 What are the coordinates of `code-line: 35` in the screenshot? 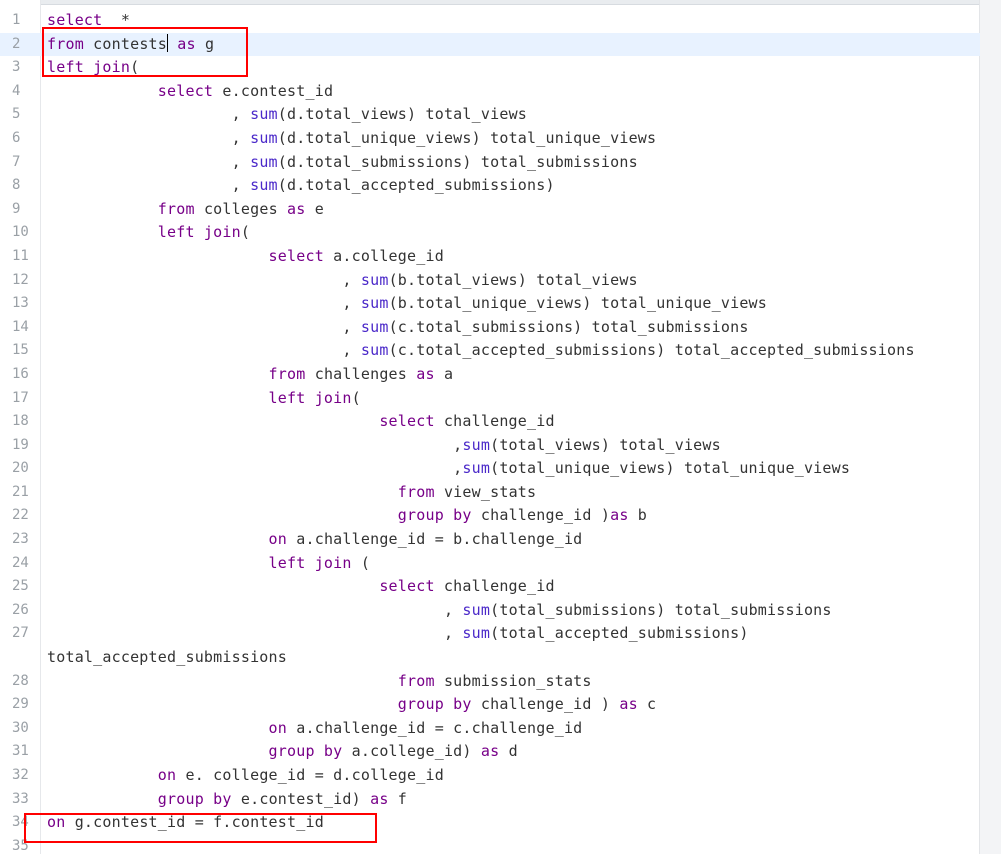 It's located at (490, 846).